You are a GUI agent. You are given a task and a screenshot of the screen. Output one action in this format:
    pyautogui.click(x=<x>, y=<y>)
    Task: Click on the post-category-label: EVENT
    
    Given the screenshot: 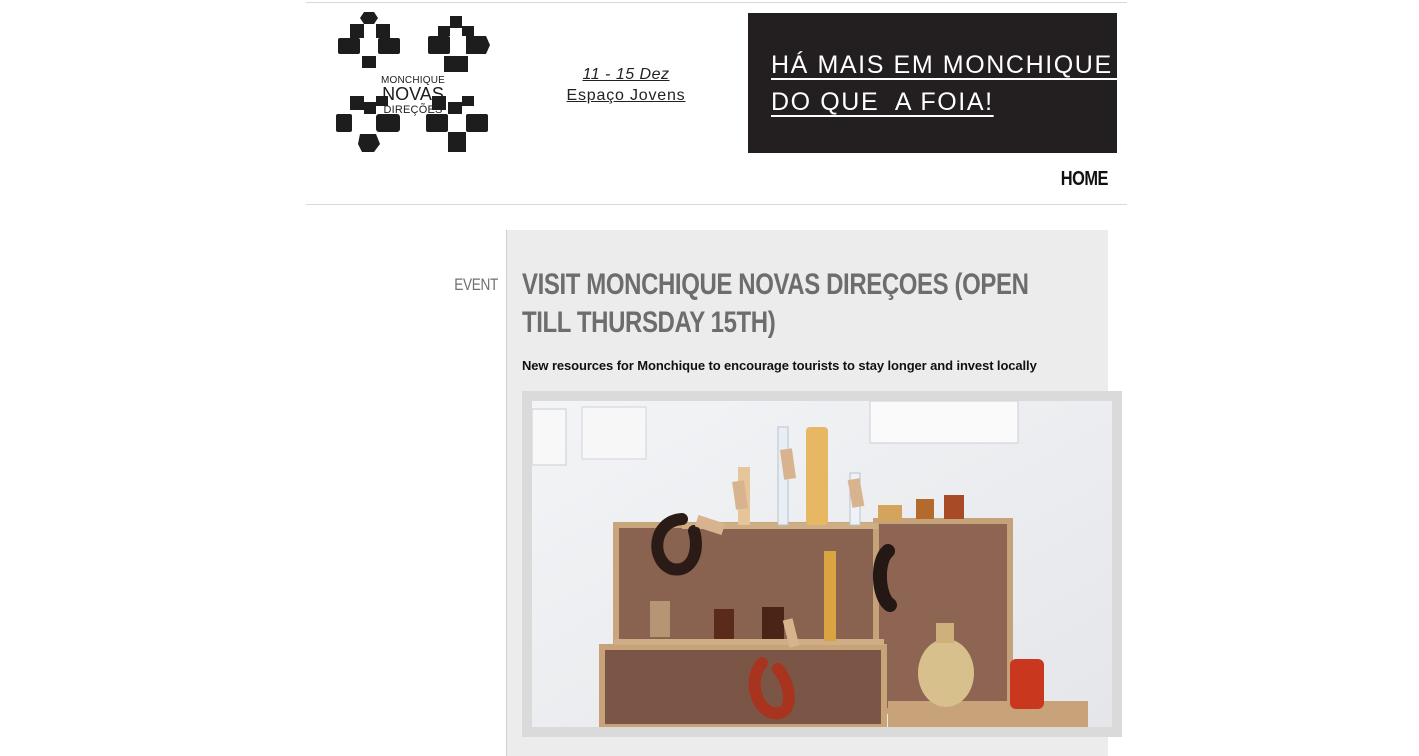 What is the action you would take?
    pyautogui.click(x=476, y=284)
    